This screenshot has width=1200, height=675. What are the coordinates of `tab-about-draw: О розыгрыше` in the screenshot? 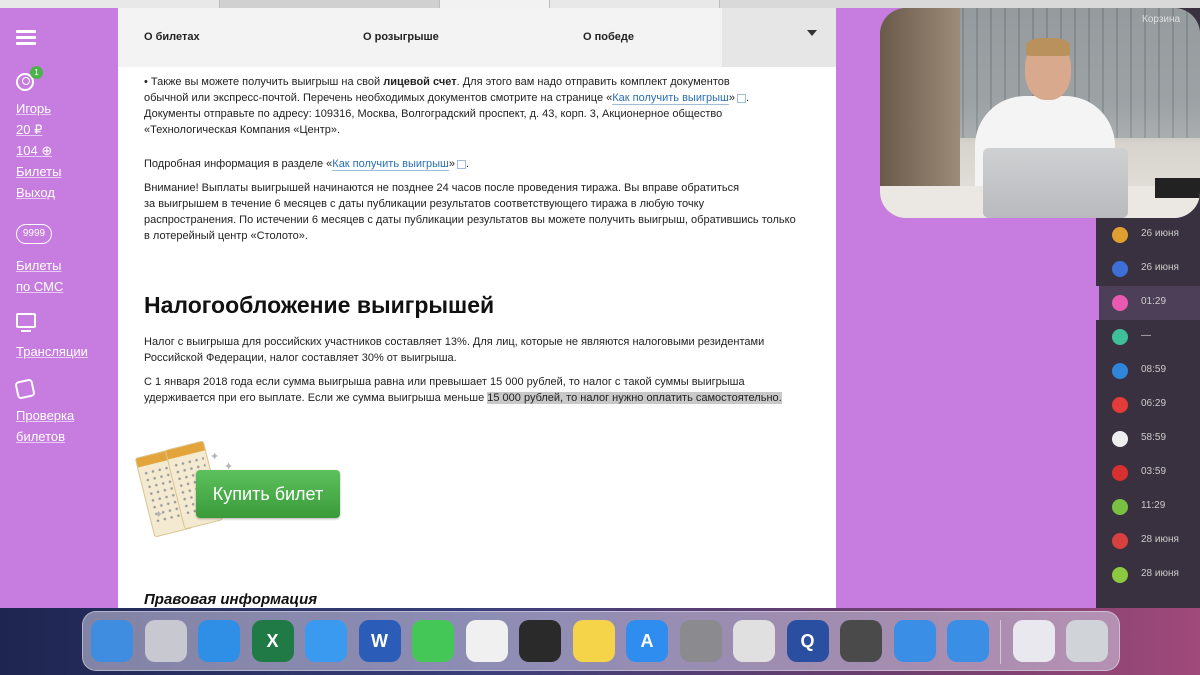 It's located at (401, 37).